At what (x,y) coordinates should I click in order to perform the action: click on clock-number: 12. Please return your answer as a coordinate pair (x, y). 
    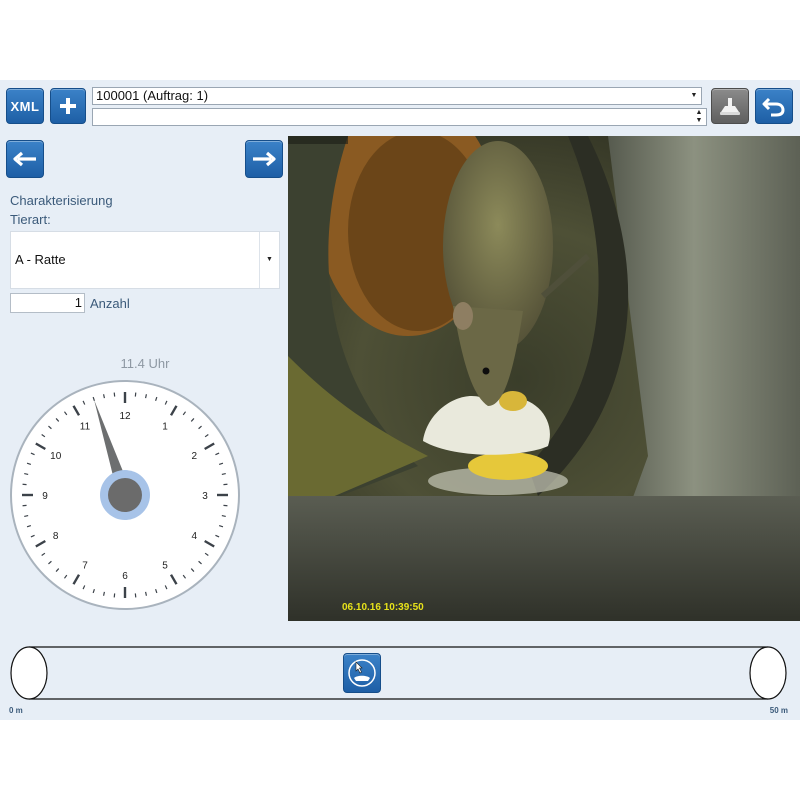
    Looking at the image, I should click on (125, 416).